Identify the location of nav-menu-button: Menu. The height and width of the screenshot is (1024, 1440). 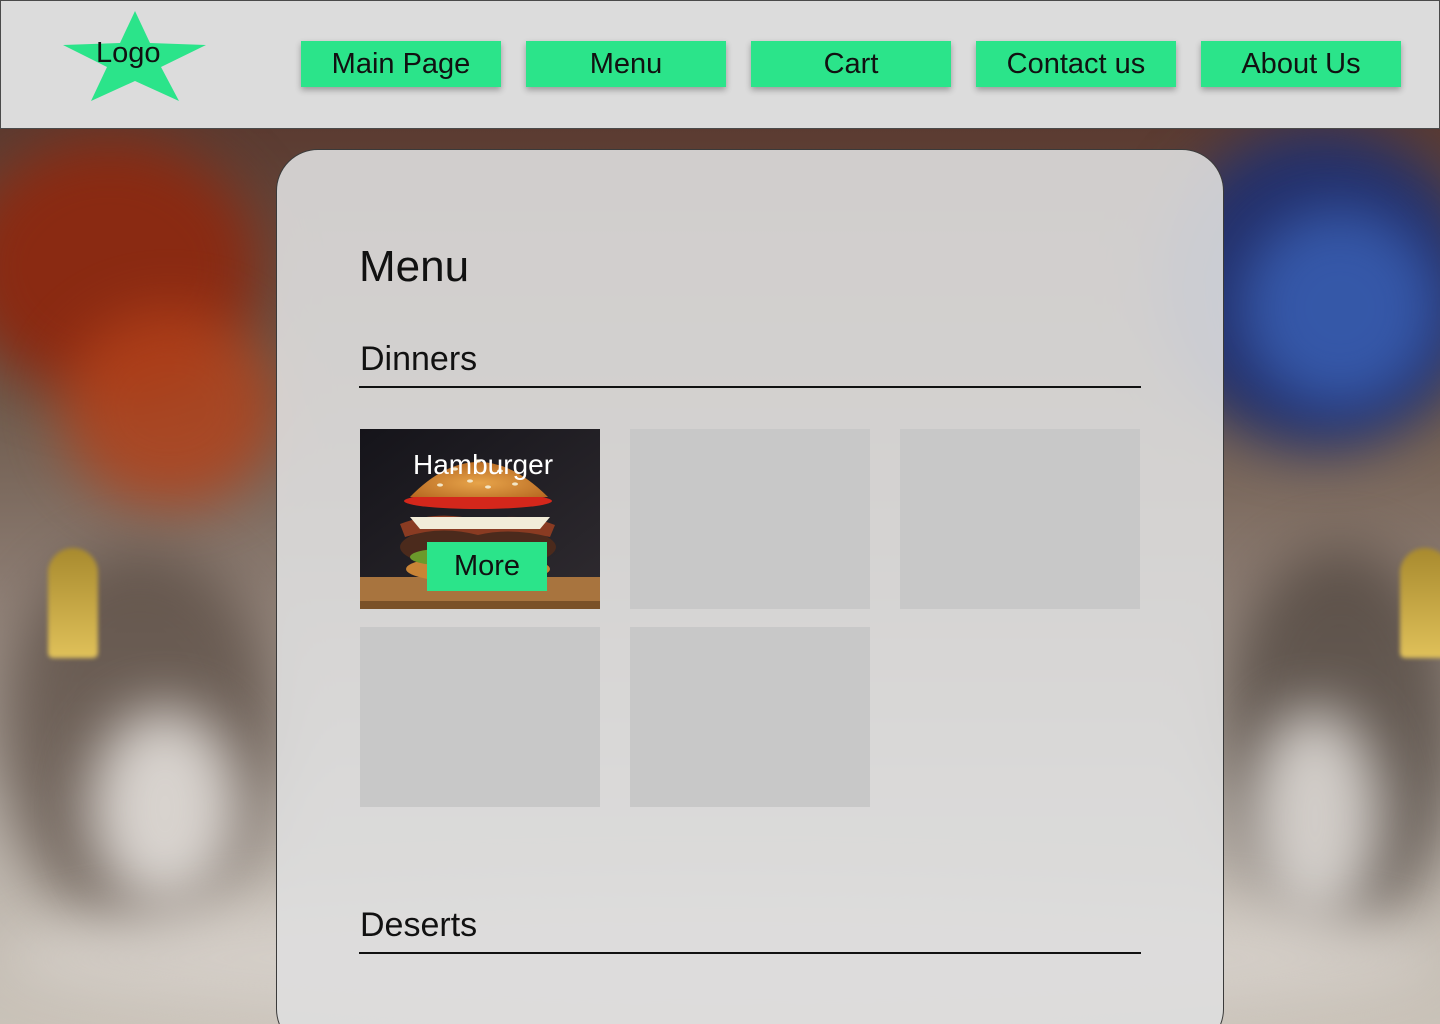
(626, 64).